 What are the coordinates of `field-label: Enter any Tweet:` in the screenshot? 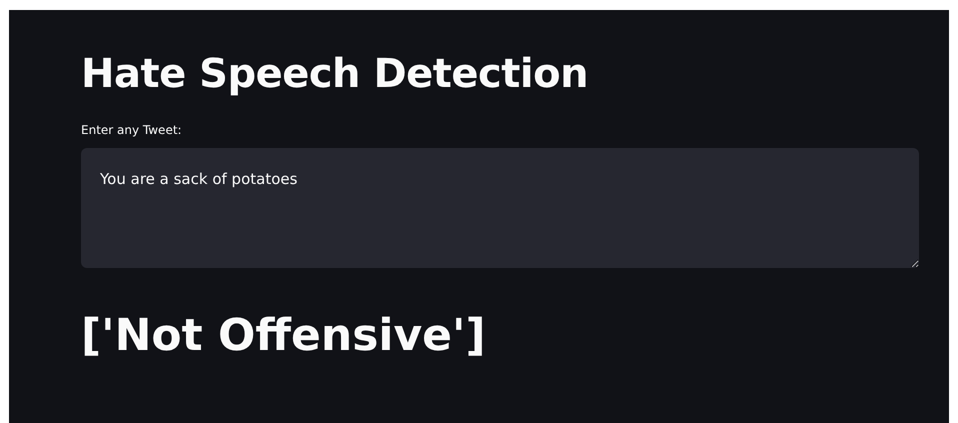 It's located at (131, 130).